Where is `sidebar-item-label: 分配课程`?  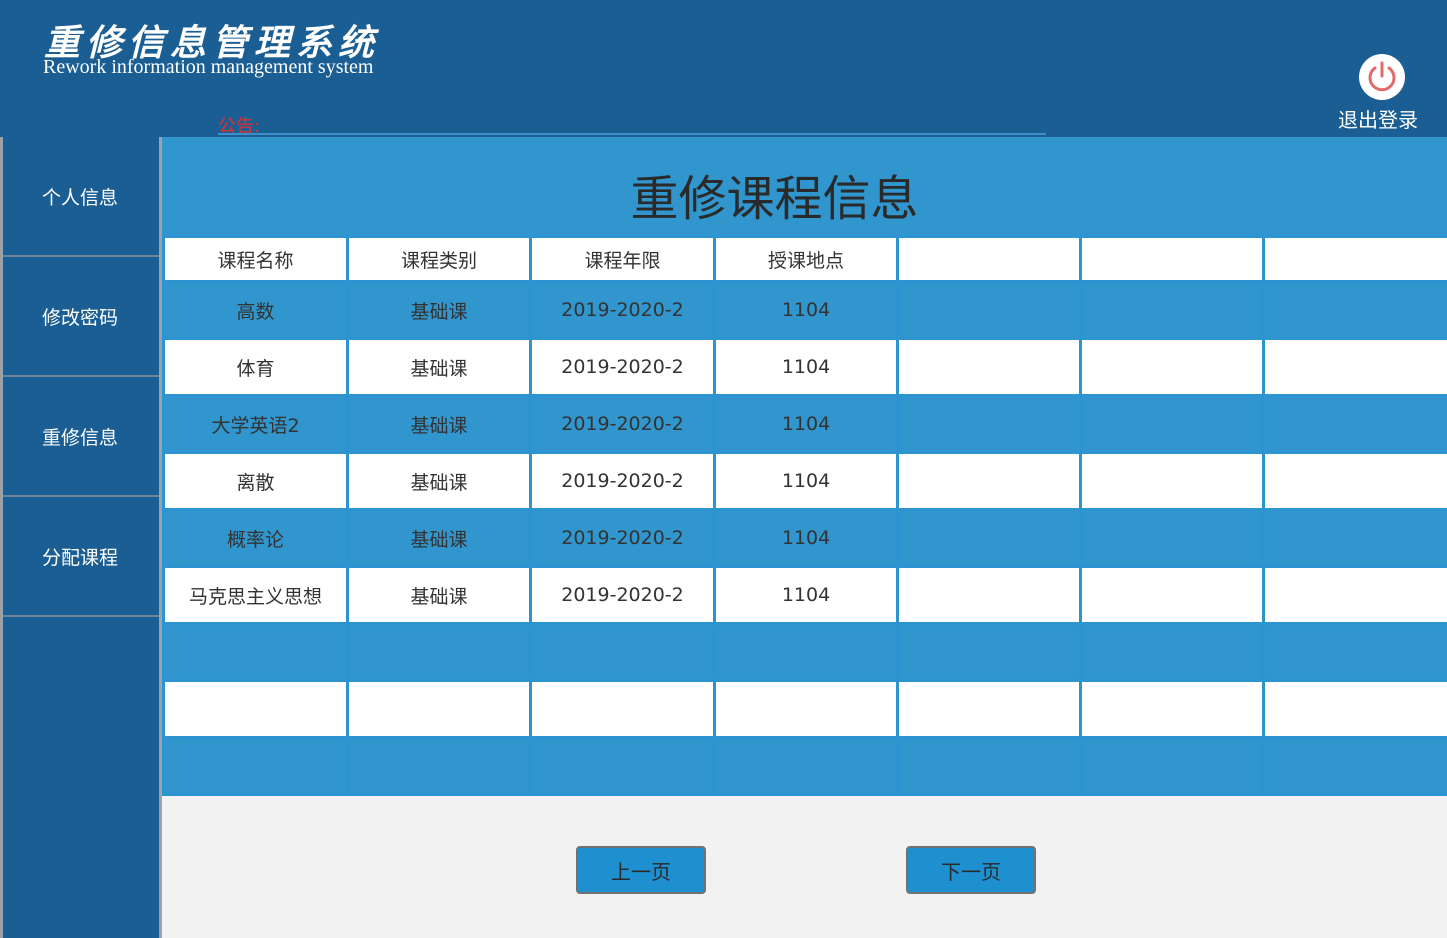
sidebar-item-label: 分配课程 is located at coordinates (80, 557).